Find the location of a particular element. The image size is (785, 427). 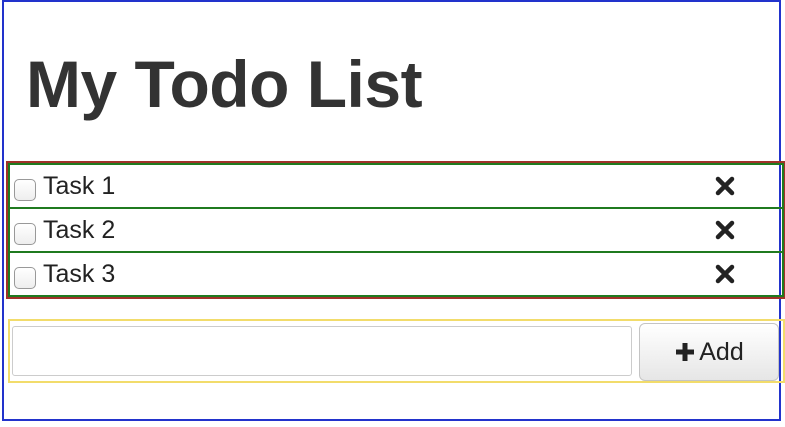

plus-icon is located at coordinates (685, 352).